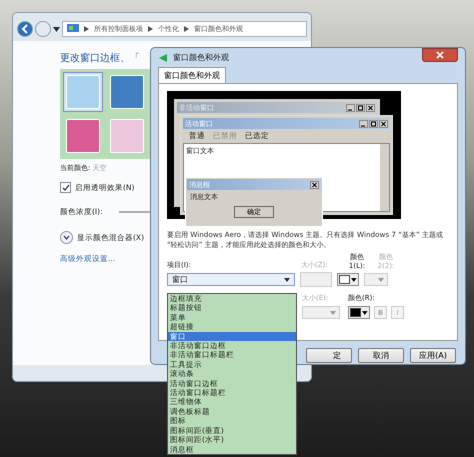  I want to click on scrollbar, so click(384, 177).